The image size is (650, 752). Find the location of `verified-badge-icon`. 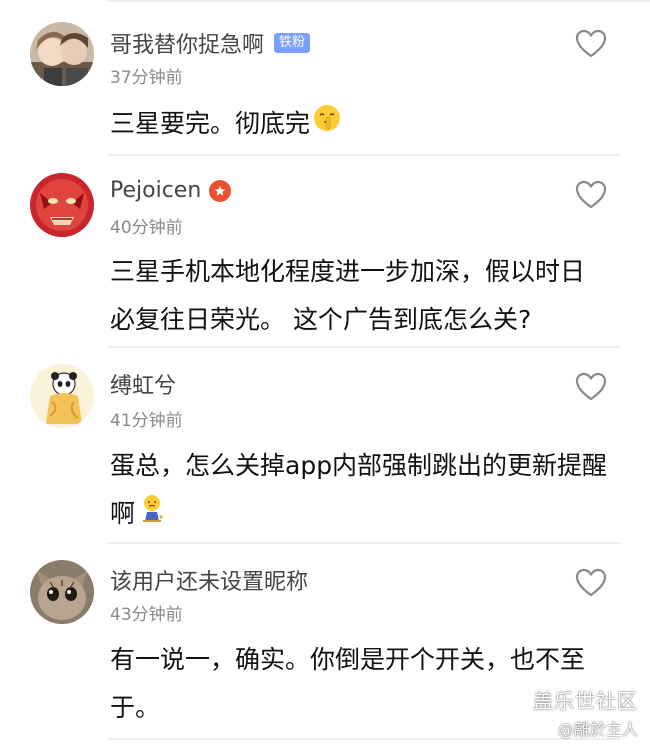

verified-badge-icon is located at coordinates (220, 190).